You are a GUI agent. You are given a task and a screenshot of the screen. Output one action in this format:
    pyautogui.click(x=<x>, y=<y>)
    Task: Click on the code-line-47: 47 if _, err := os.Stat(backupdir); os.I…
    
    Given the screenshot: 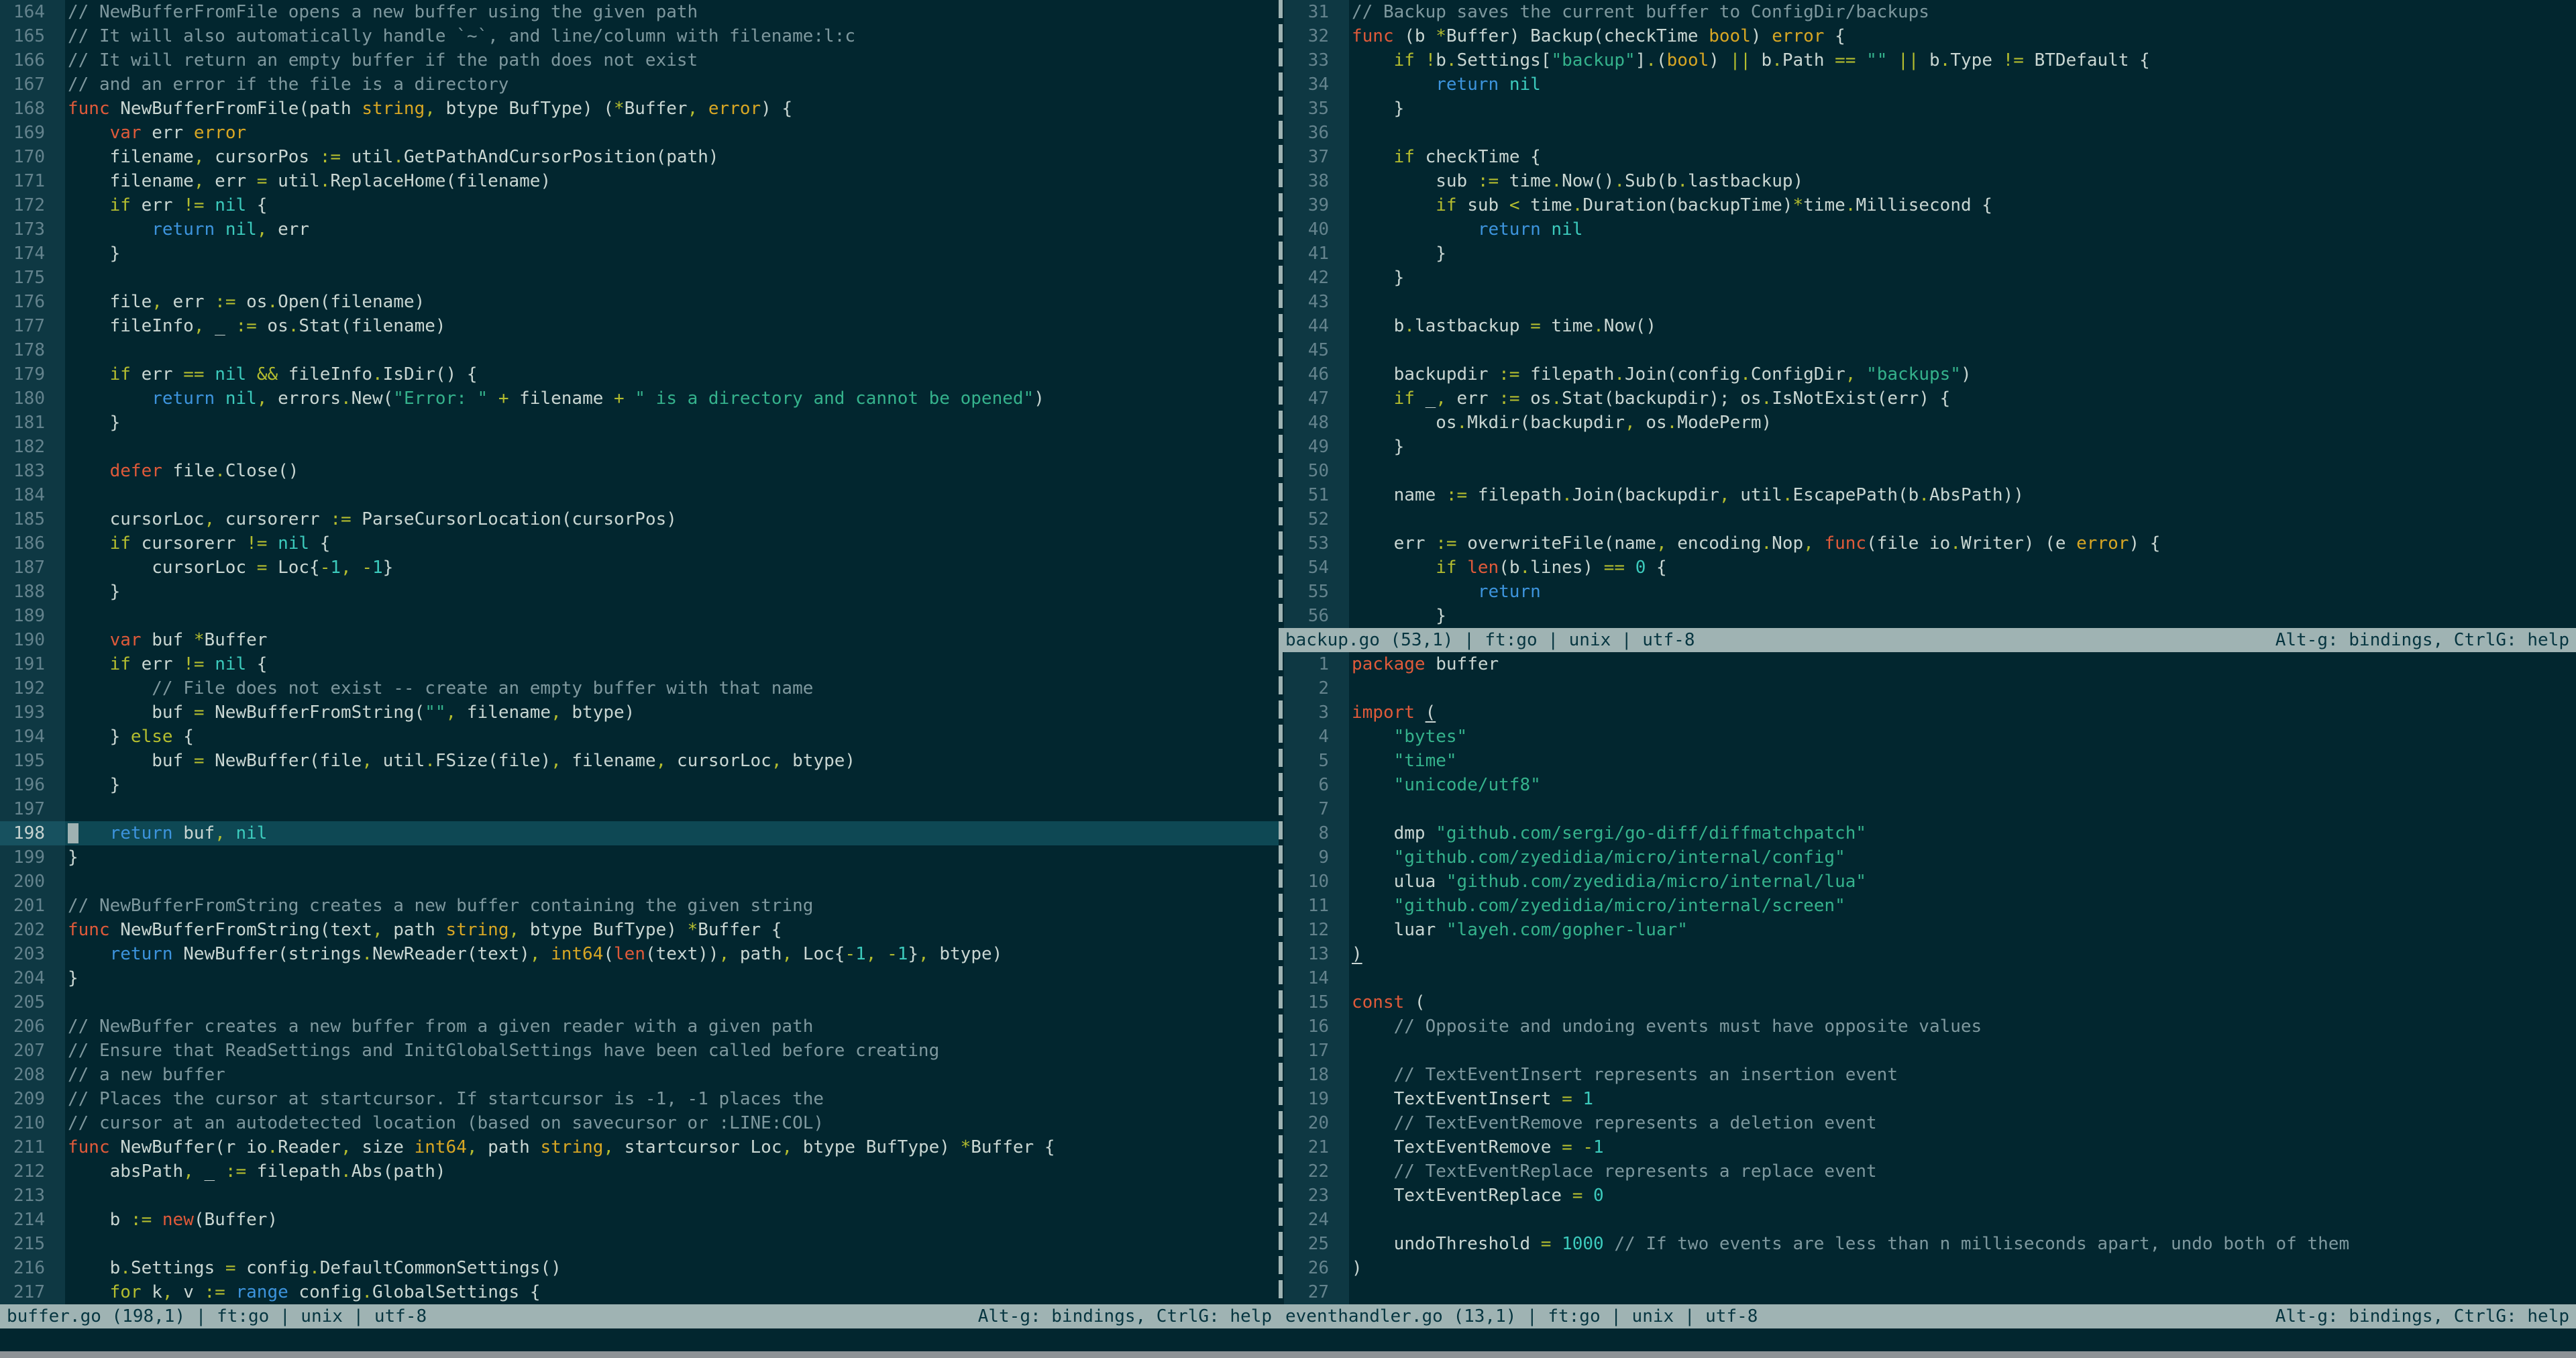 What is the action you would take?
    pyautogui.click(x=1930, y=399)
    